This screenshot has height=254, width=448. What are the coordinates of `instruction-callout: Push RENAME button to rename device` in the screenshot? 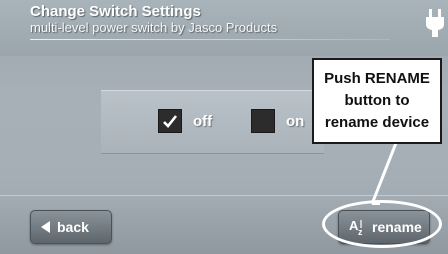 It's located at (377, 101).